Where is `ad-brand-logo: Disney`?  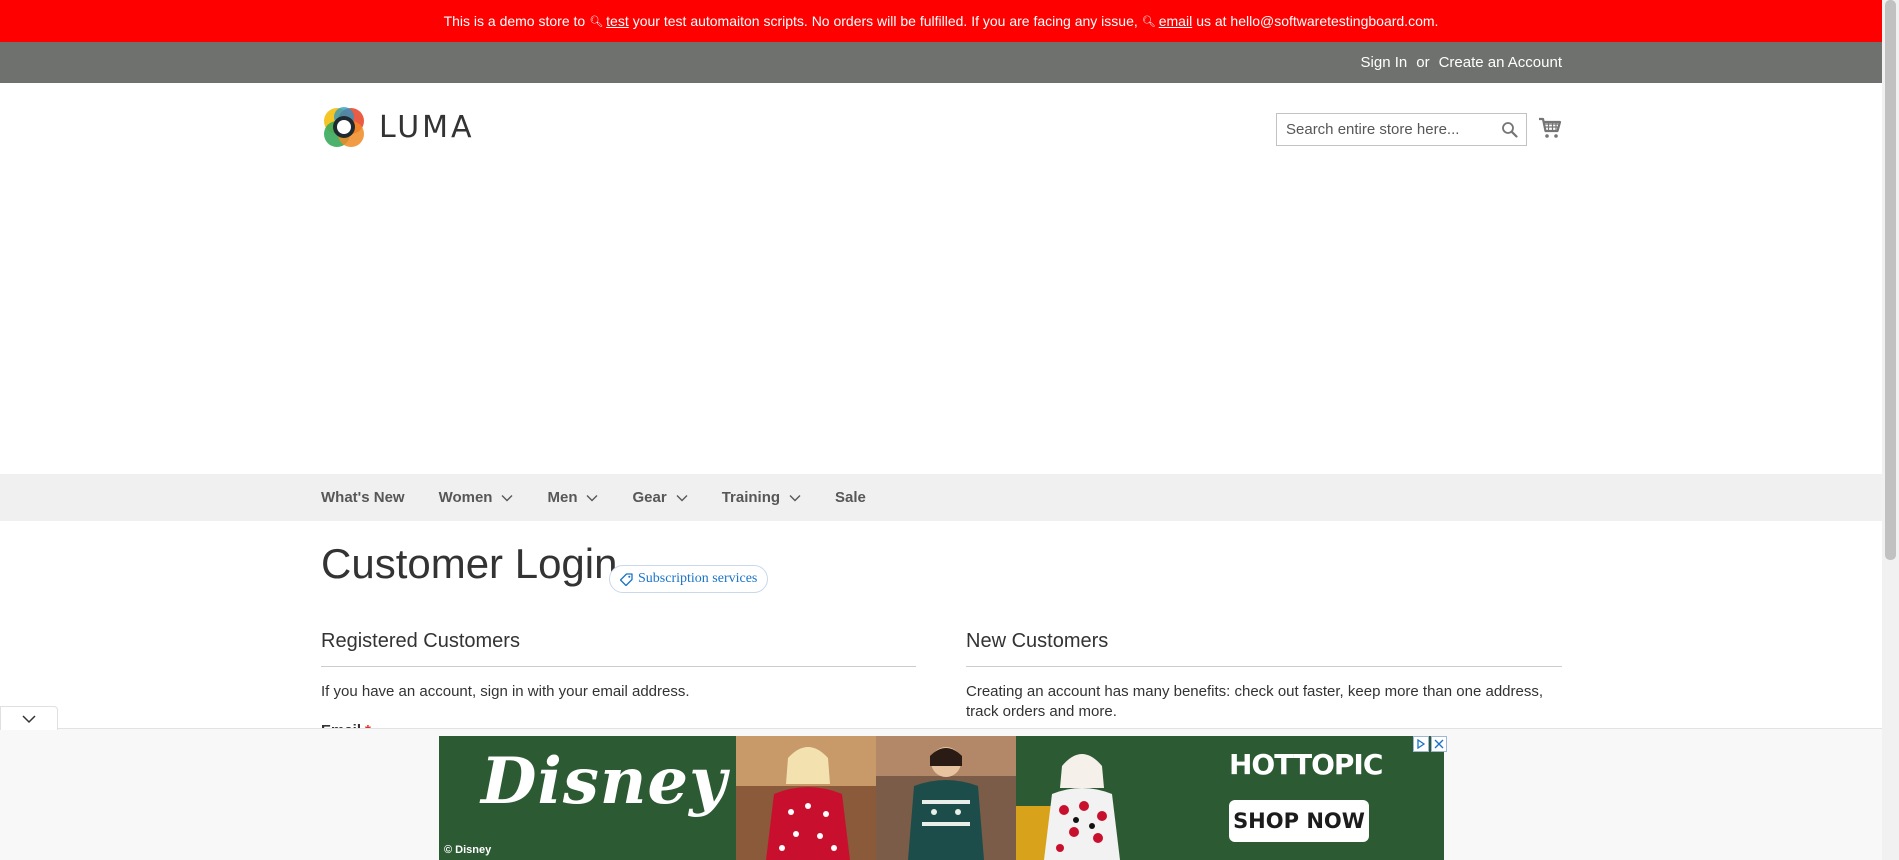
ad-brand-logo: Disney is located at coordinates (604, 781).